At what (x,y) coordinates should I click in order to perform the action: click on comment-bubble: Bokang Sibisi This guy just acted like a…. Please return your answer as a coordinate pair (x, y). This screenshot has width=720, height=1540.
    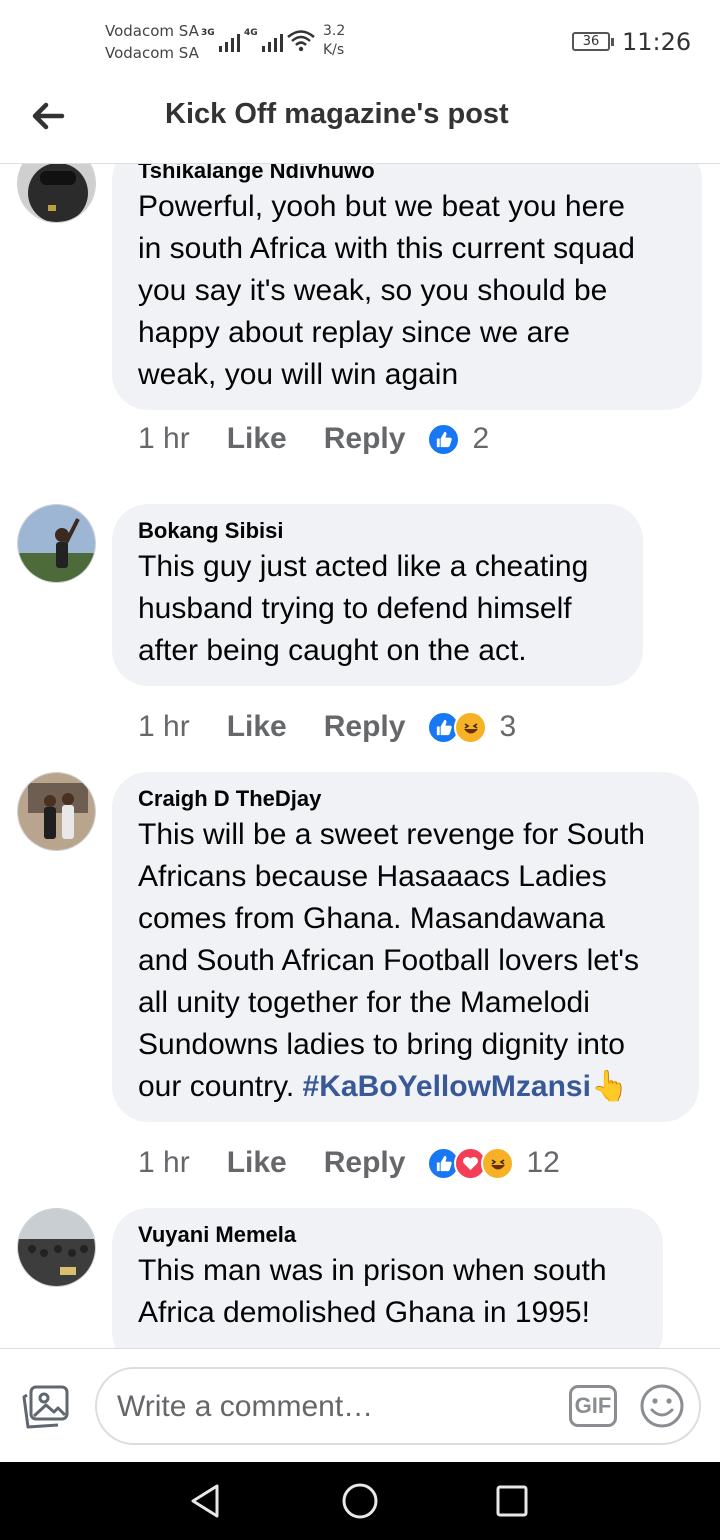
    Looking at the image, I should click on (377, 595).